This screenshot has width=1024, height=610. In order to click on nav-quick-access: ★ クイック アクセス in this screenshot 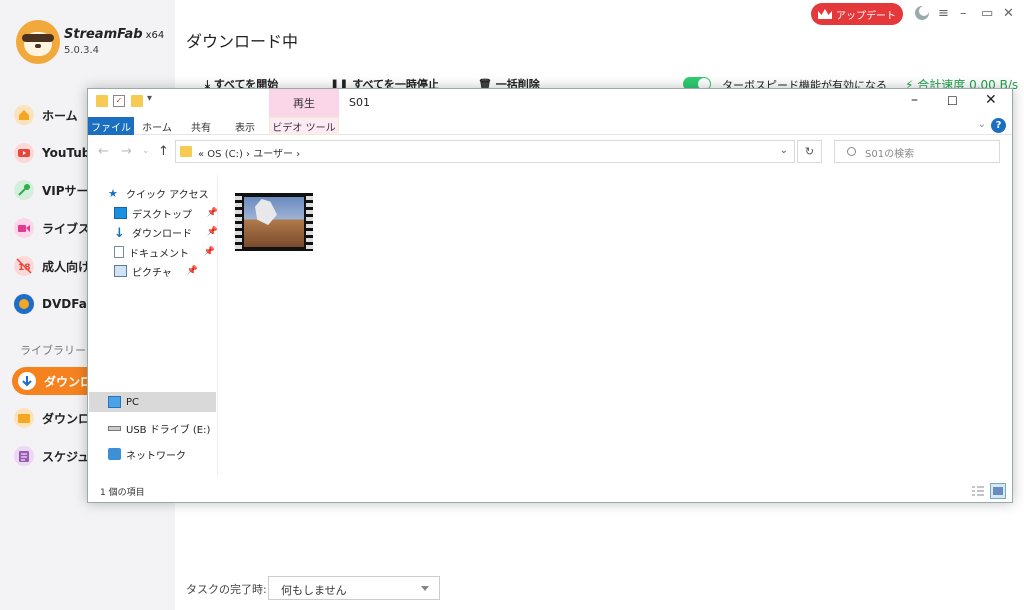, I will do `click(158, 193)`.